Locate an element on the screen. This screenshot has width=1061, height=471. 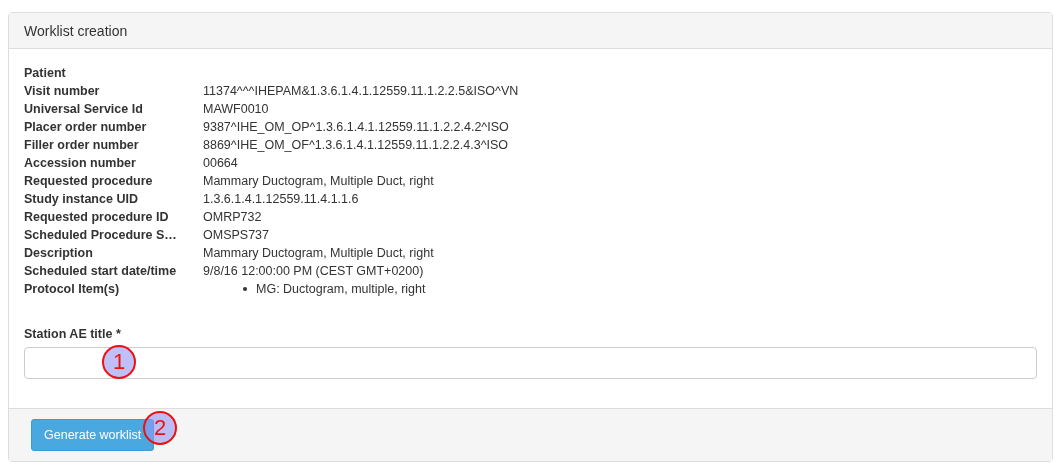
bullet-icon is located at coordinates (245, 289).